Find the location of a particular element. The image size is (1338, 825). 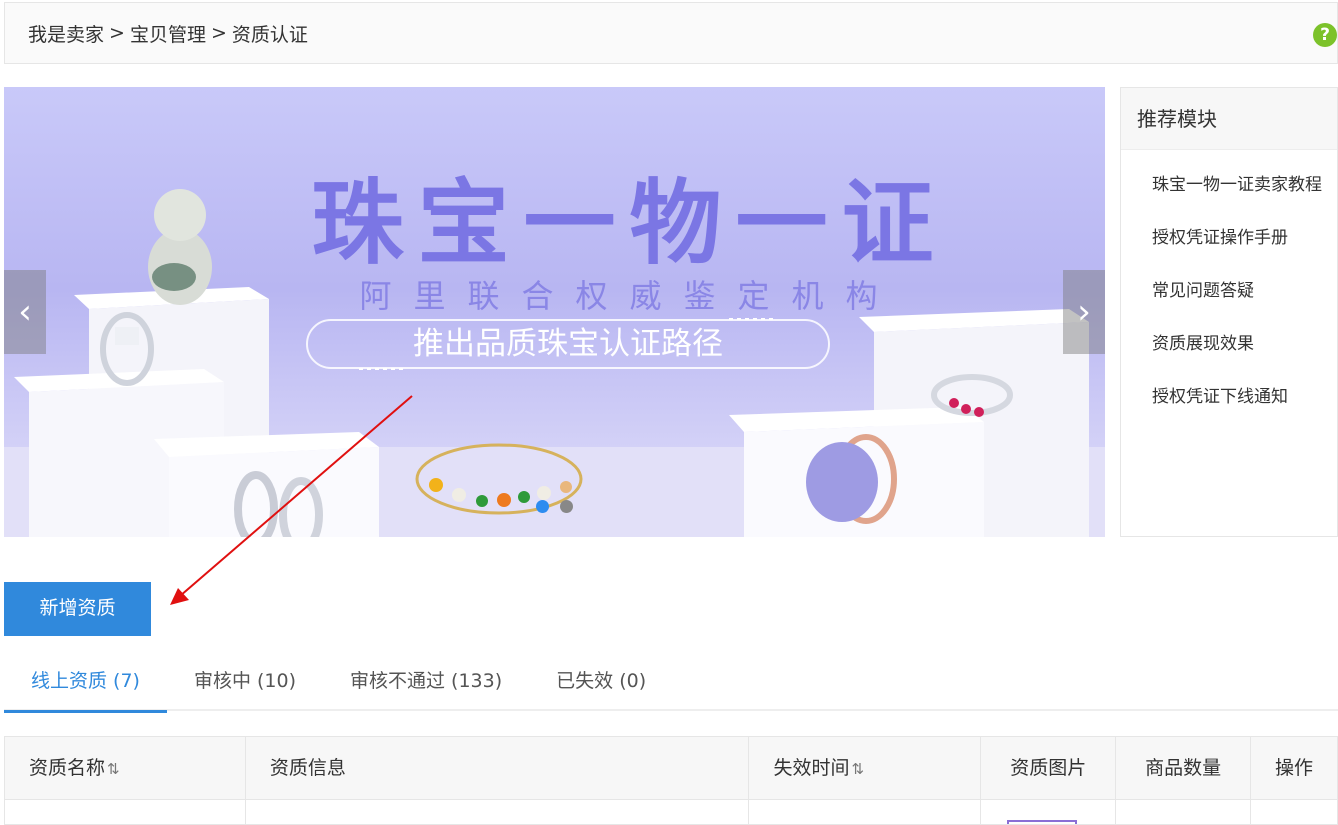

breadcrumb-item-qualification: 资质认证 is located at coordinates (269, 34).